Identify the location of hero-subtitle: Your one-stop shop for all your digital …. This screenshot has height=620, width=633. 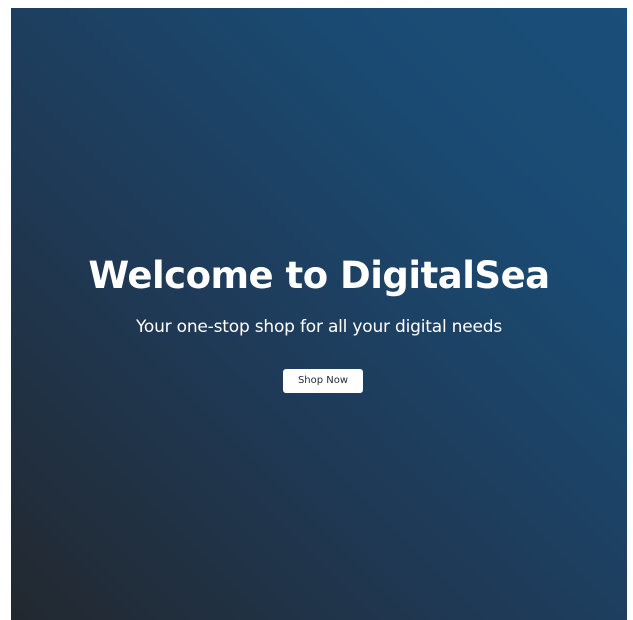
(319, 327).